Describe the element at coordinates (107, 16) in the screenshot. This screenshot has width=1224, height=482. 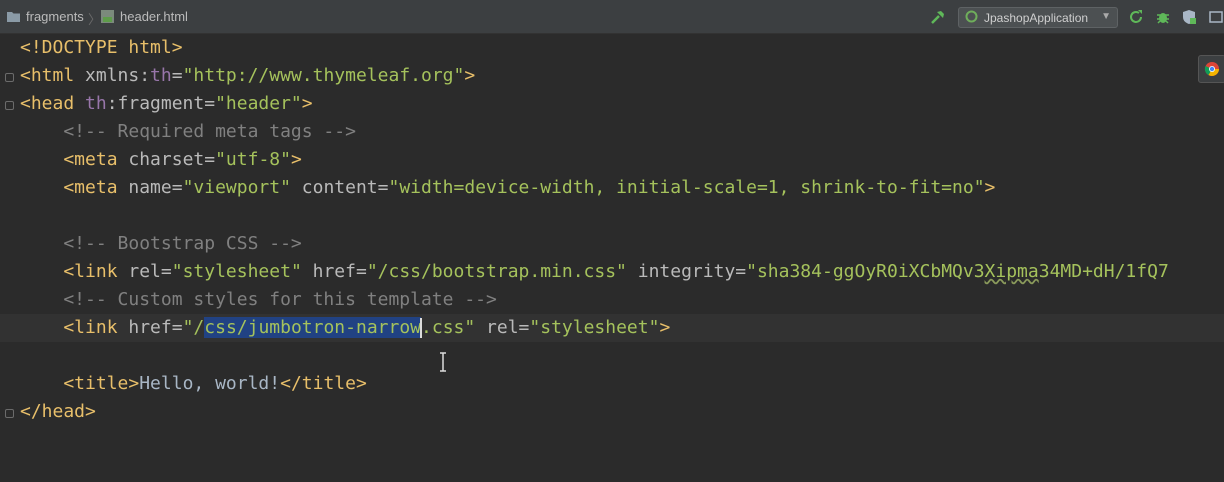
I see `html-file-icon` at that location.